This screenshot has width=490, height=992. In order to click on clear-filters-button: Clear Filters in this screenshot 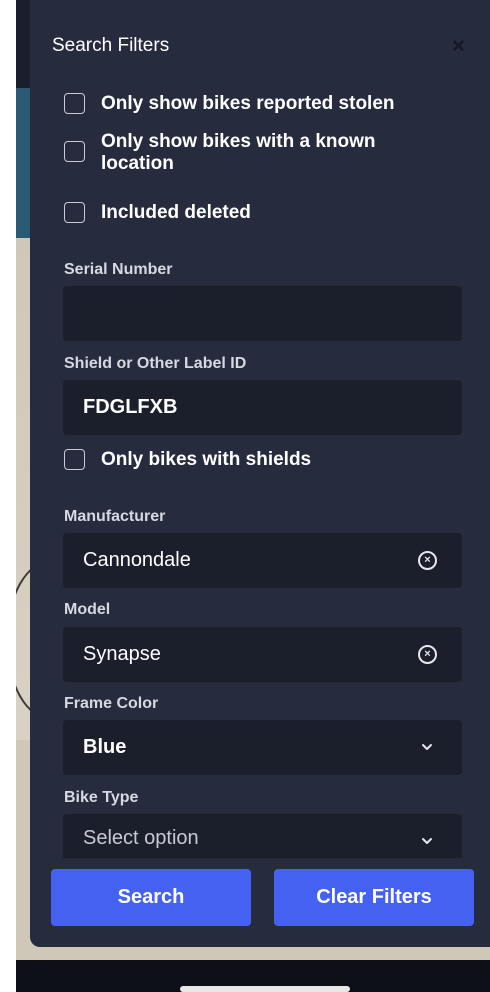, I will do `click(374, 897)`.